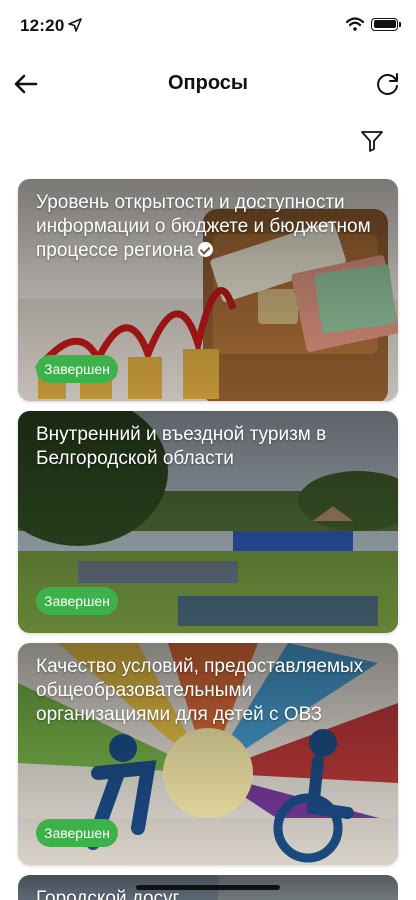 This screenshot has height=900, width=416. Describe the element at coordinates (386, 24) in the screenshot. I see `battery-icon` at that location.